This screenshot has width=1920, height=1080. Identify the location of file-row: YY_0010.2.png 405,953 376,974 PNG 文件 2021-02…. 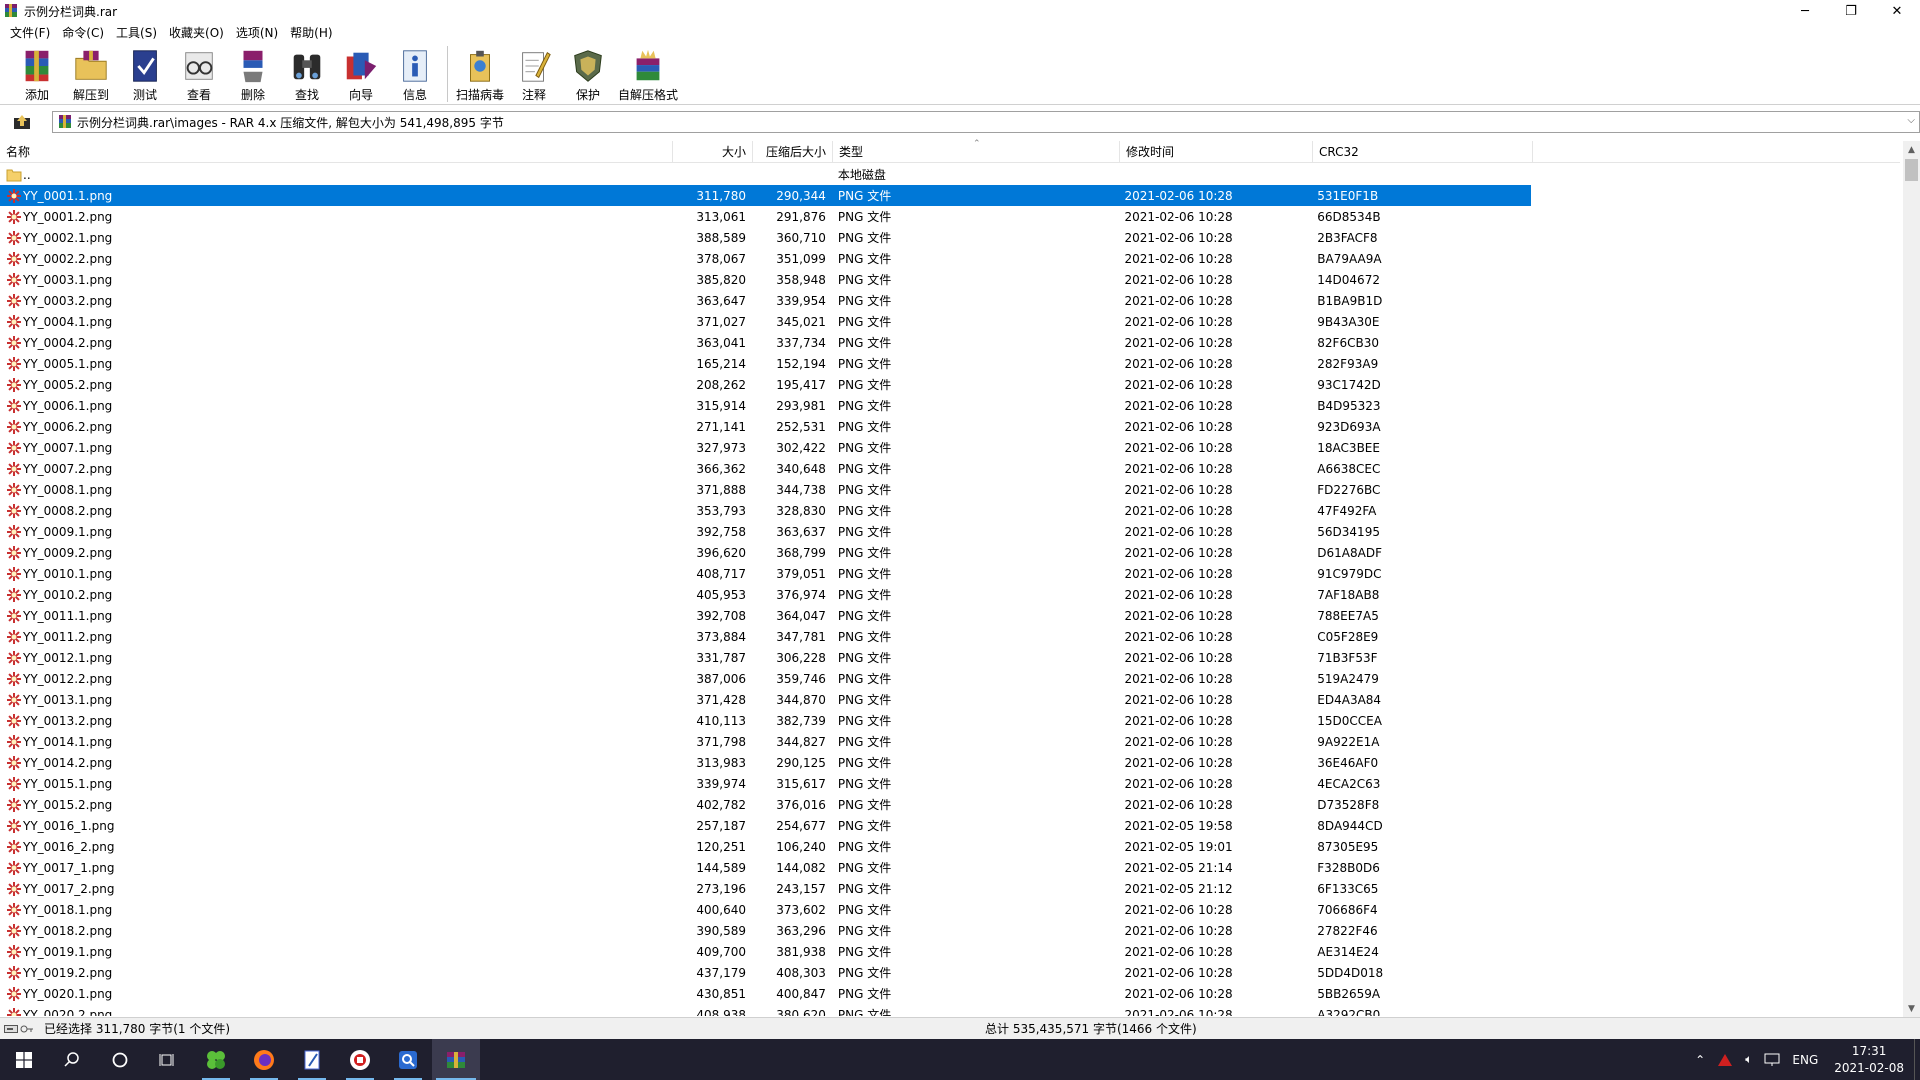
(765, 594).